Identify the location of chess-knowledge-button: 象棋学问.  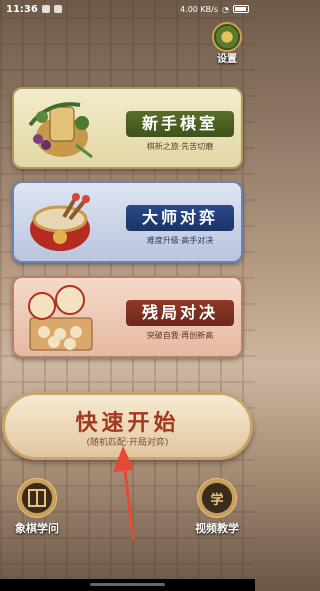
(37, 510).